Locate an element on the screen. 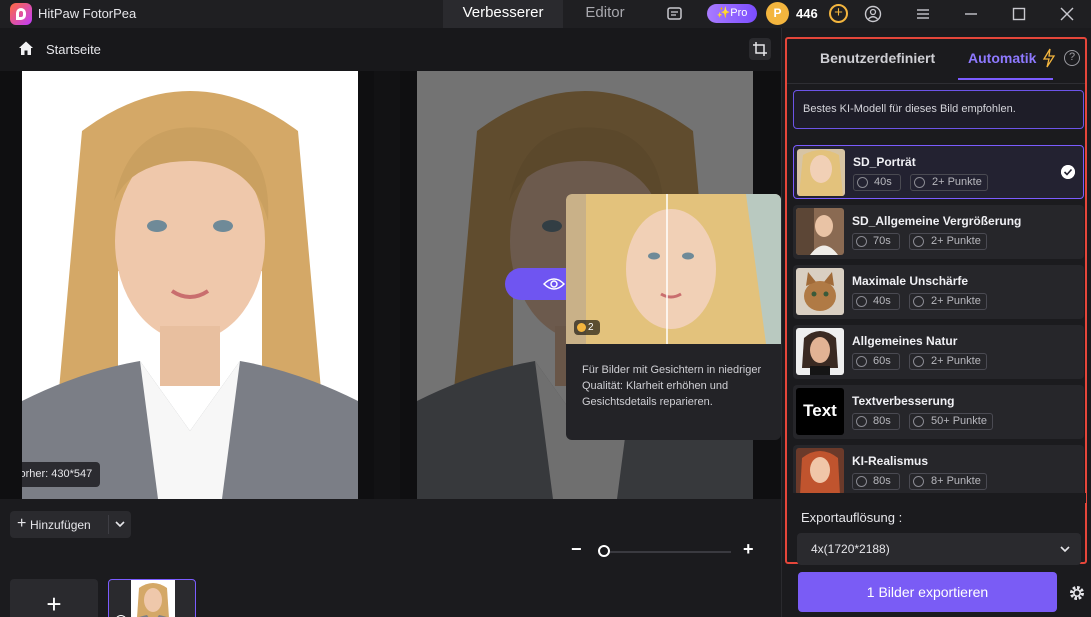 The height and width of the screenshot is (617, 1091). model-name: SD_Porträt is located at coordinates (884, 162).